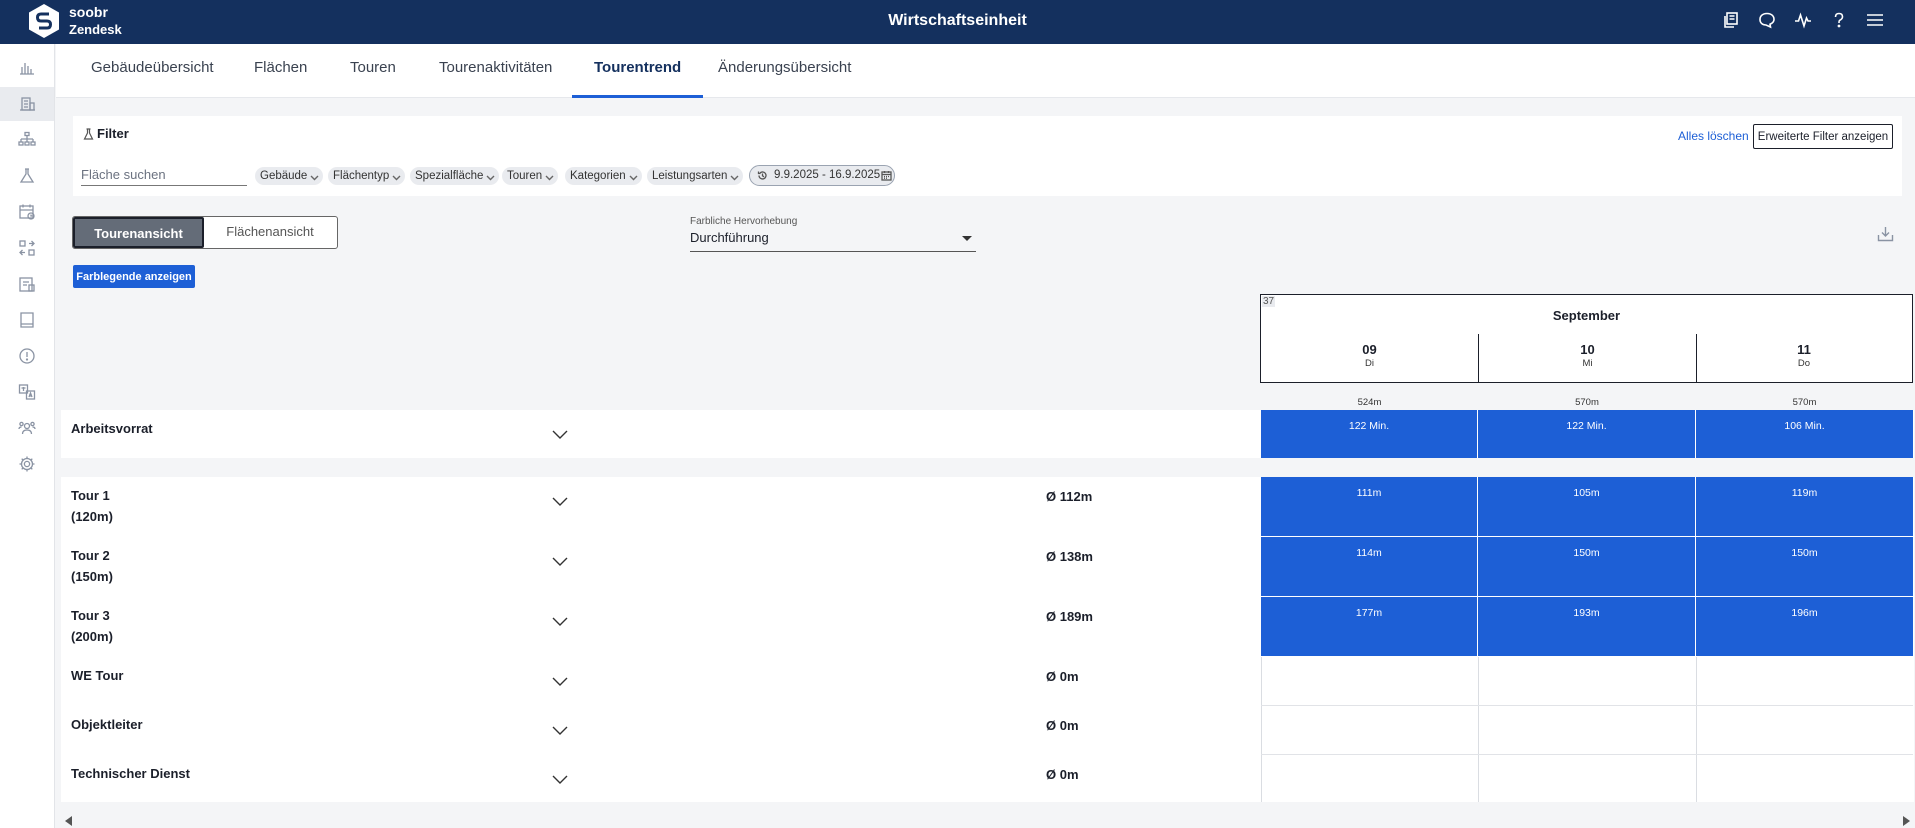 This screenshot has width=1915, height=828. I want to click on sidebar-item-hierarchy, so click(27, 140).